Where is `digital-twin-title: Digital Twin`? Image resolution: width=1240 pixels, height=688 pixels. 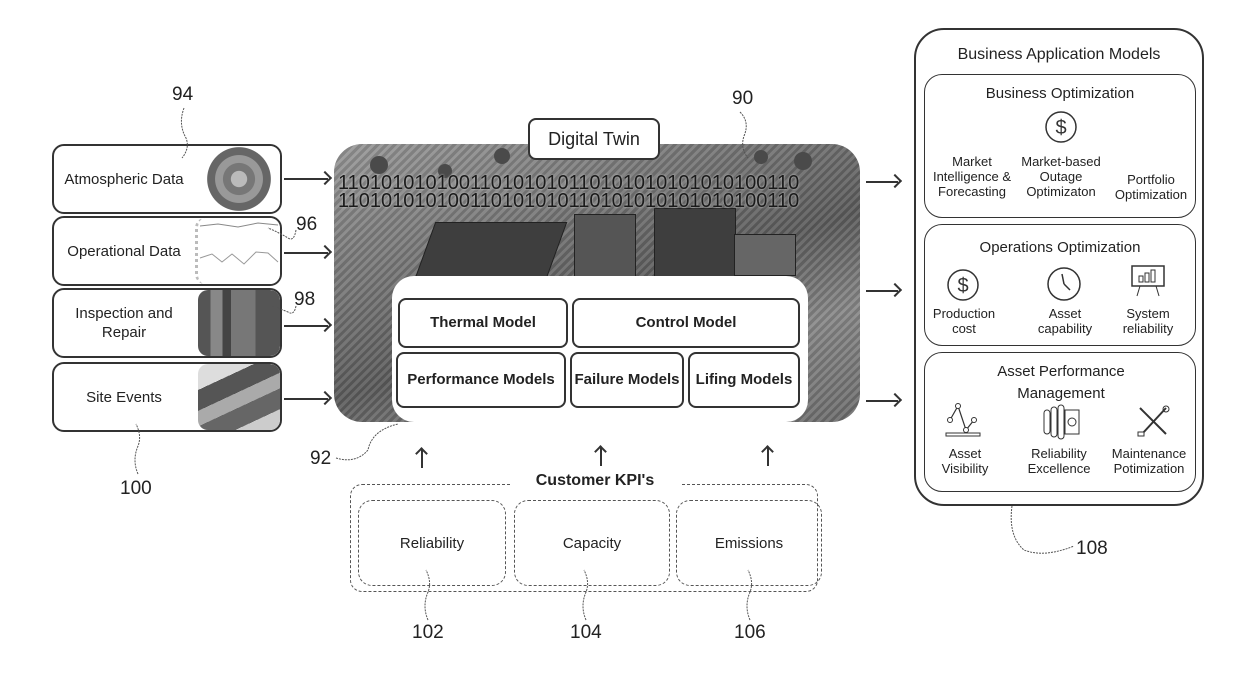 digital-twin-title: Digital Twin is located at coordinates (594, 139).